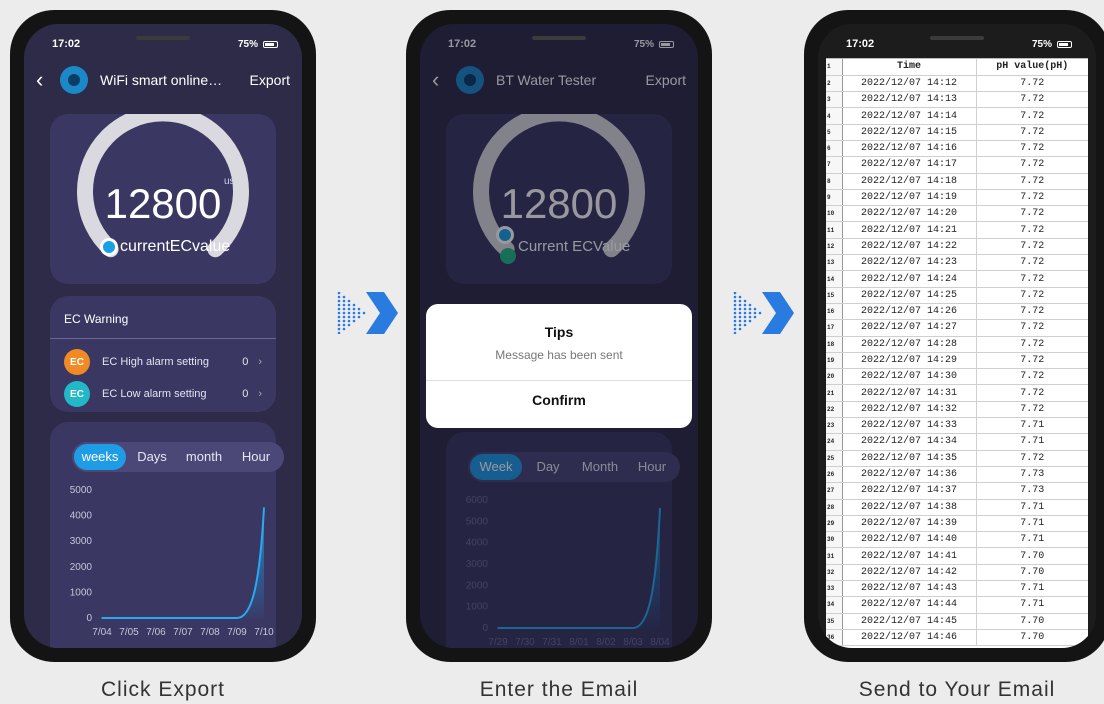 This screenshot has height=704, width=1104. Describe the element at coordinates (909, 621) in the screenshot. I see `time-cell: 2022/12/07 14:45` at that location.